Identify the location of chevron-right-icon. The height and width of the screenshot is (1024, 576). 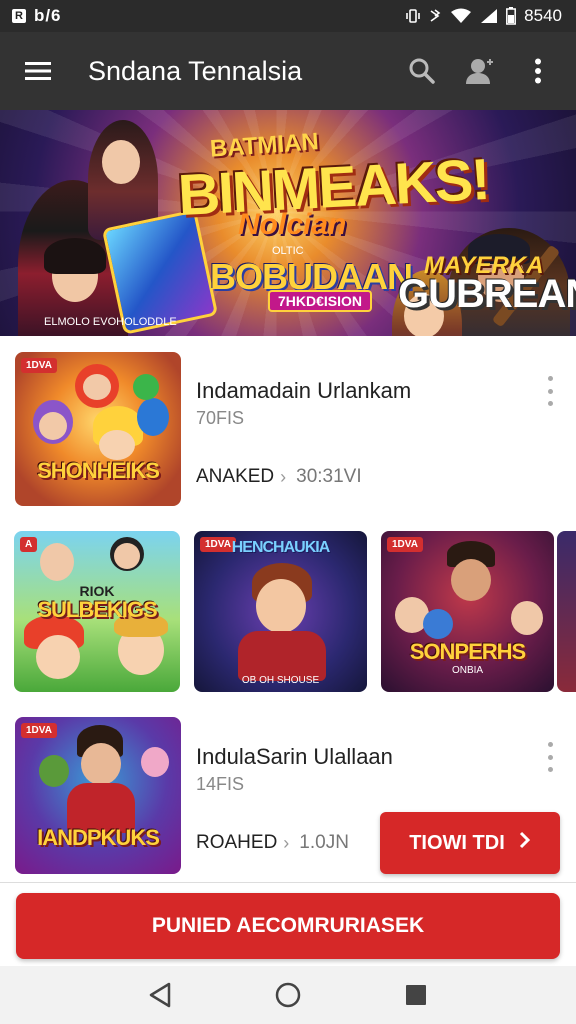
(525, 843).